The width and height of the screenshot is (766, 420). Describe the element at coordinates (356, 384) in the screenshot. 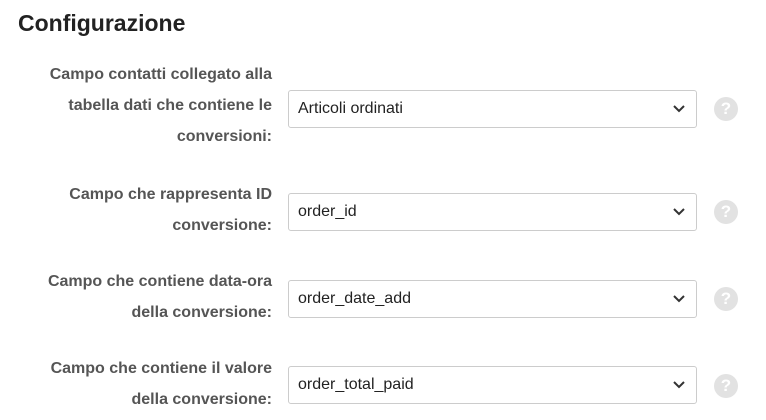

I see `select-value: order_total_paid` at that location.